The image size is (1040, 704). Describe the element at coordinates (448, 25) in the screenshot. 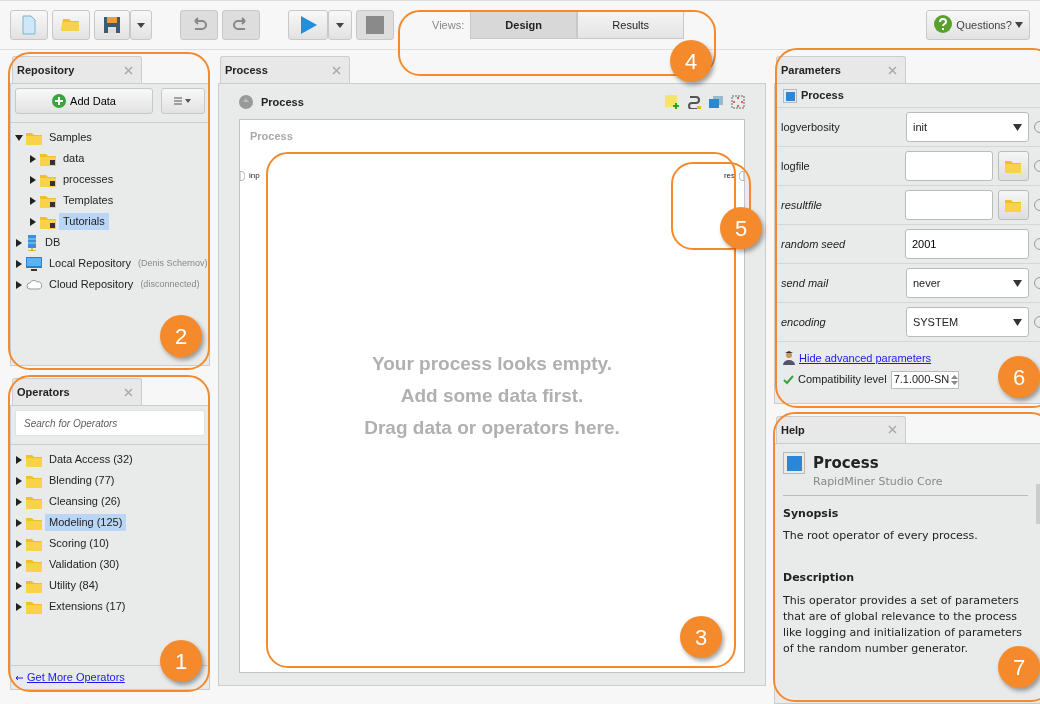

I see `views-label: Views:` at that location.